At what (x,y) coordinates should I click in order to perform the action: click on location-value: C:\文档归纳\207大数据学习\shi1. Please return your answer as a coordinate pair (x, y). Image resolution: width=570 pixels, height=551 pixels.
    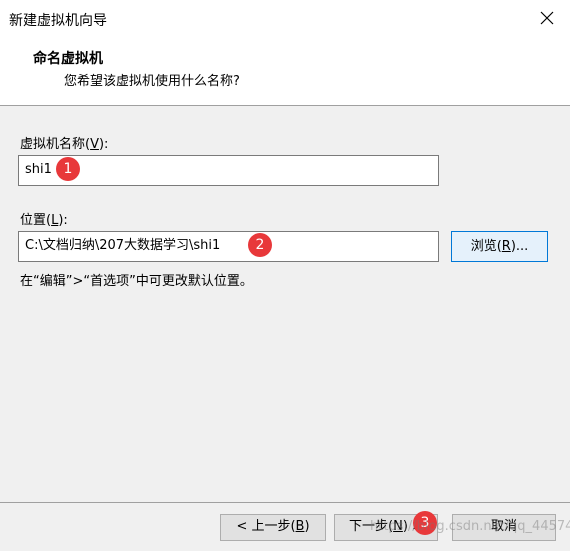
    Looking at the image, I should click on (123, 245).